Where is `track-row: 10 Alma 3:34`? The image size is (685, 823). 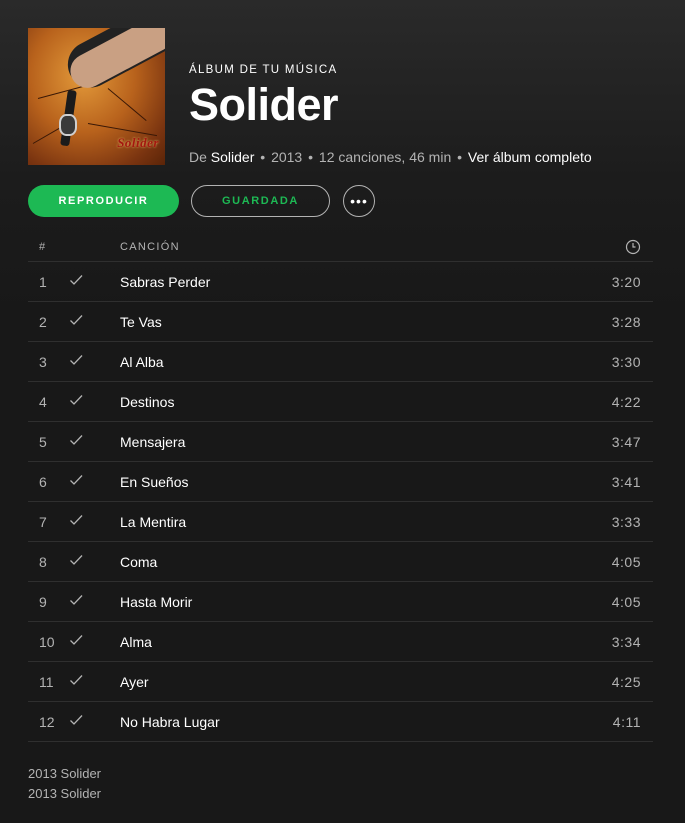 track-row: 10 Alma 3:34 is located at coordinates (340, 642).